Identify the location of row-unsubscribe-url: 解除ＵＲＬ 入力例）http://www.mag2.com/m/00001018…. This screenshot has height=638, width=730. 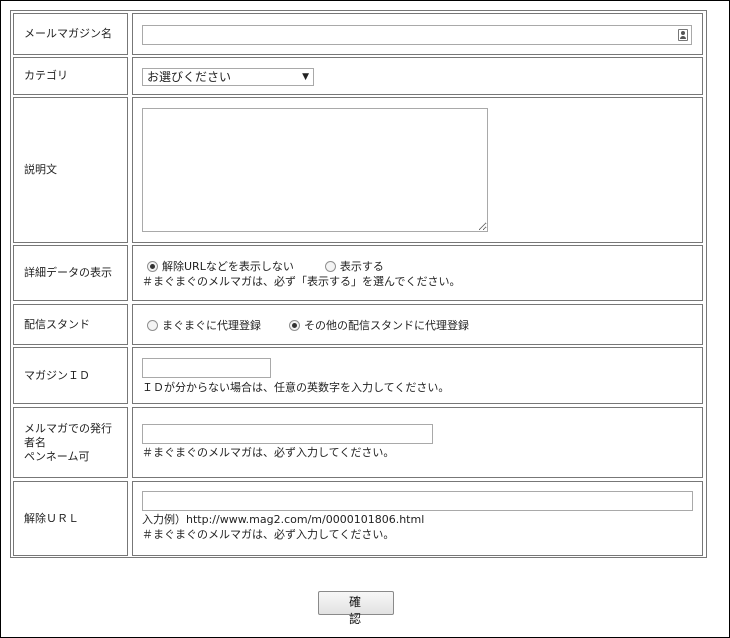
(358, 518).